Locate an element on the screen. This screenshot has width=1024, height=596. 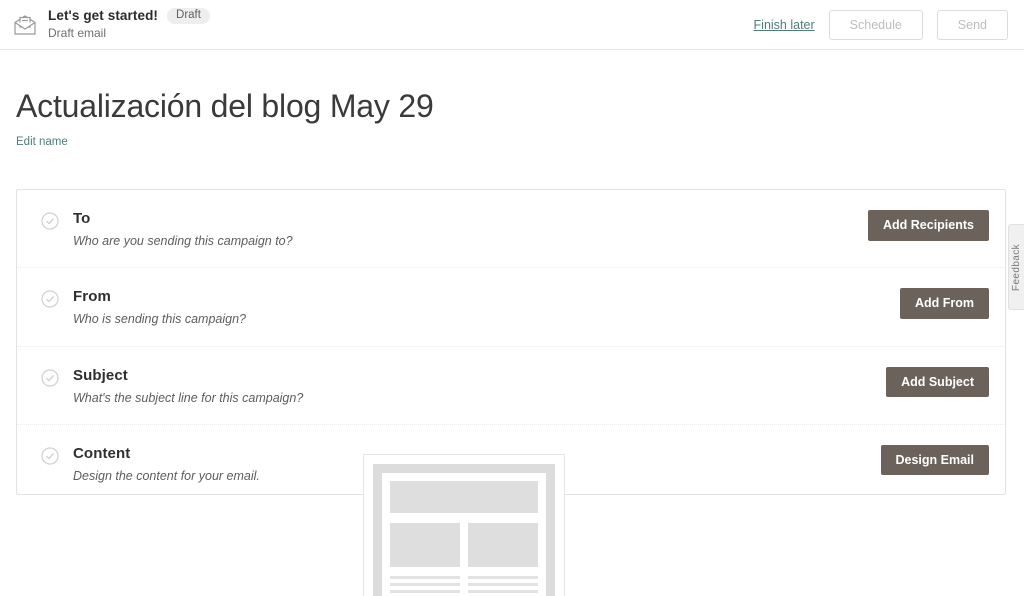
campaign-summary: Let's get started! Draft Draft email is located at coordinates (111, 25).